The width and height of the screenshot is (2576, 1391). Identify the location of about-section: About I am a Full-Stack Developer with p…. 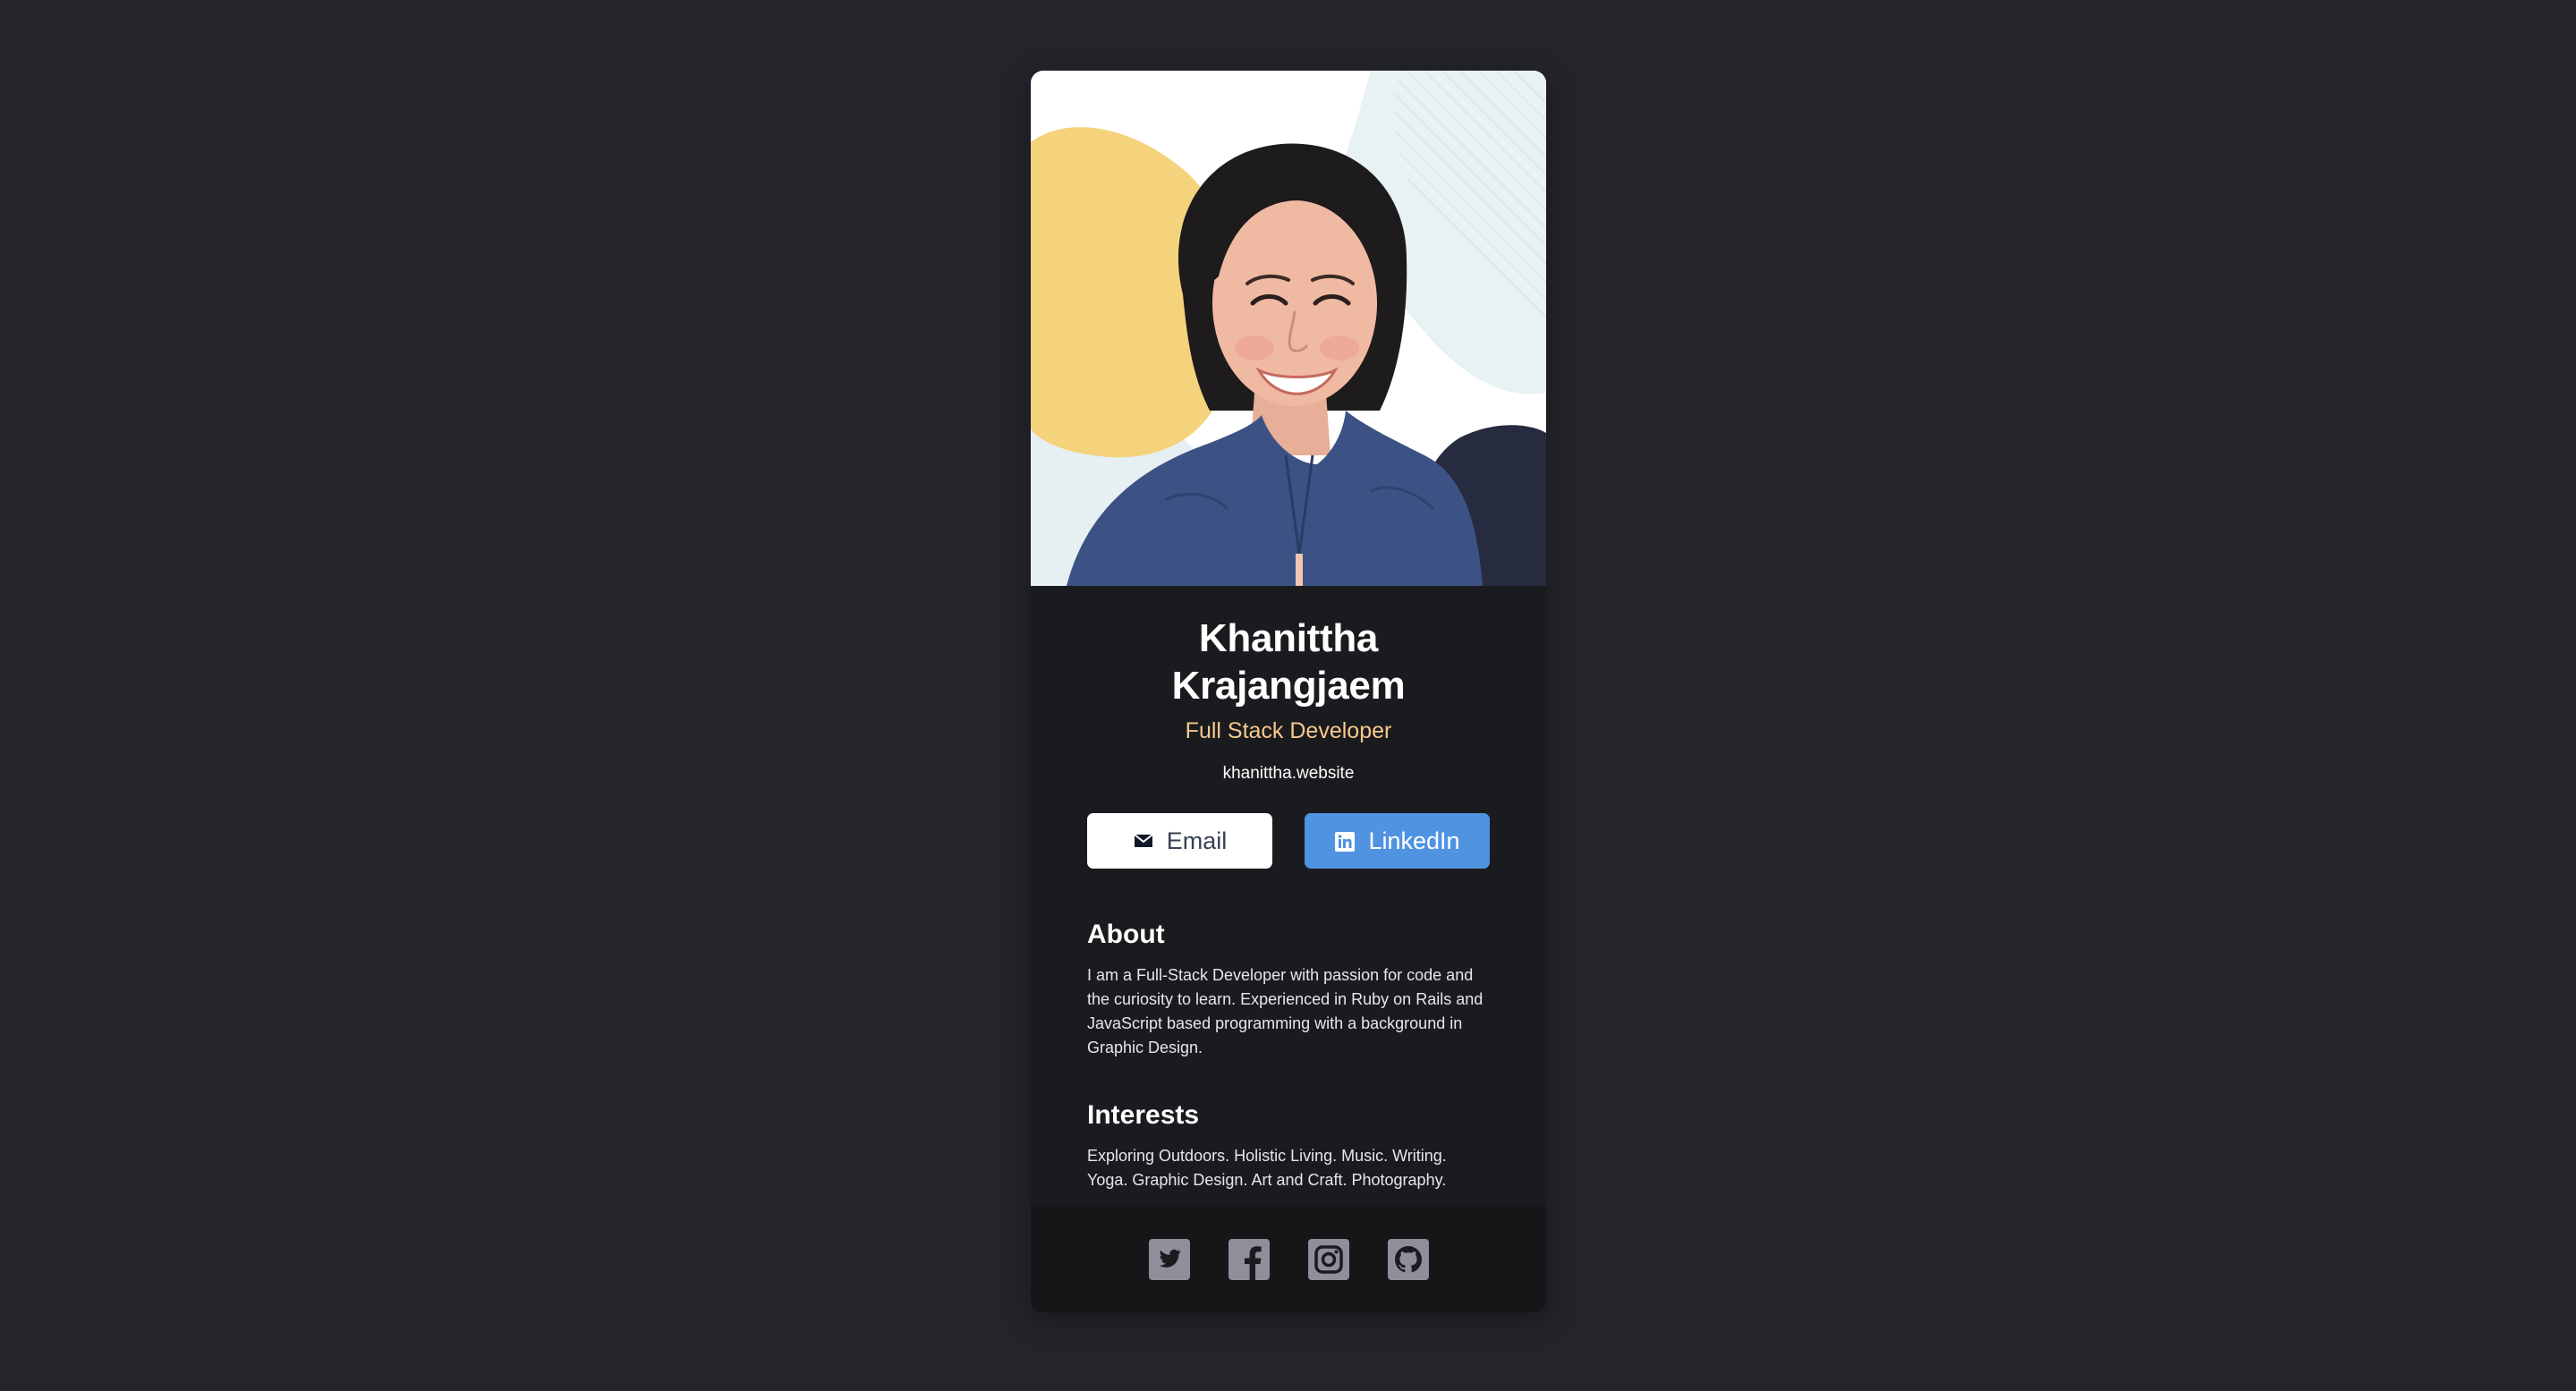
(1288, 989).